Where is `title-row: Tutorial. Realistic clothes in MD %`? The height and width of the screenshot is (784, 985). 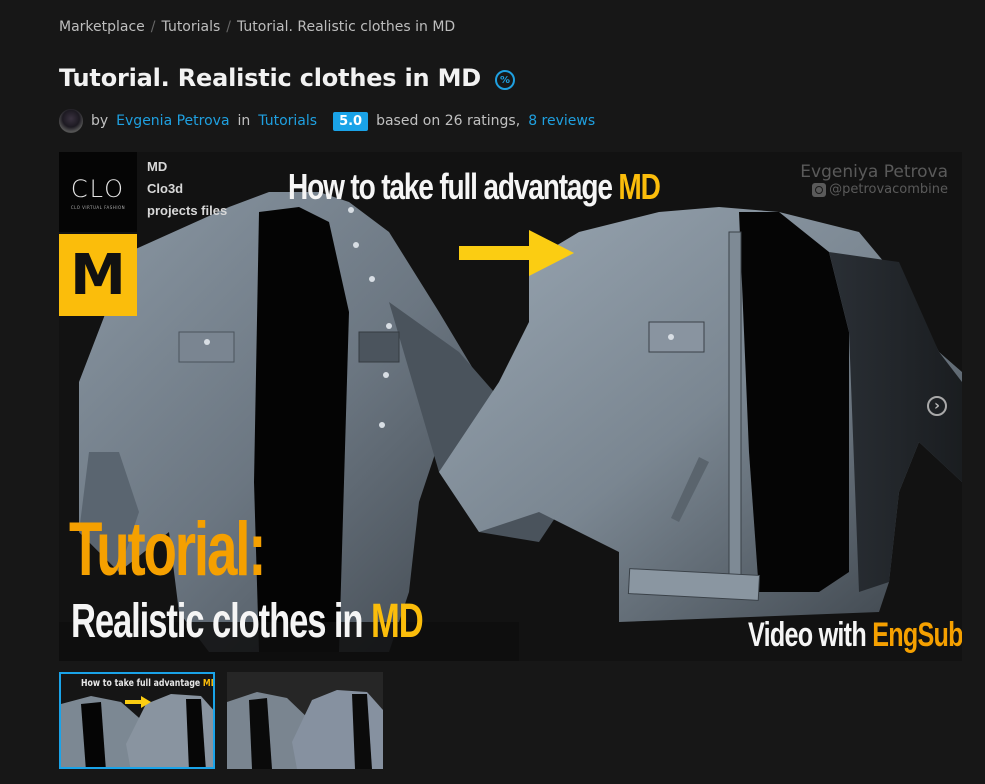 title-row: Tutorial. Realistic clothes in MD % is located at coordinates (287, 78).